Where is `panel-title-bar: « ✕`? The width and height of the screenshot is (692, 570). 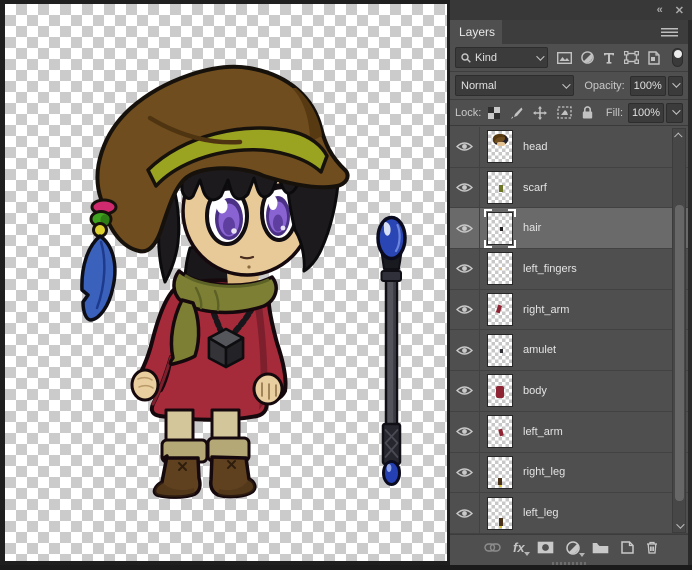 panel-title-bar: « ✕ is located at coordinates (571, 10).